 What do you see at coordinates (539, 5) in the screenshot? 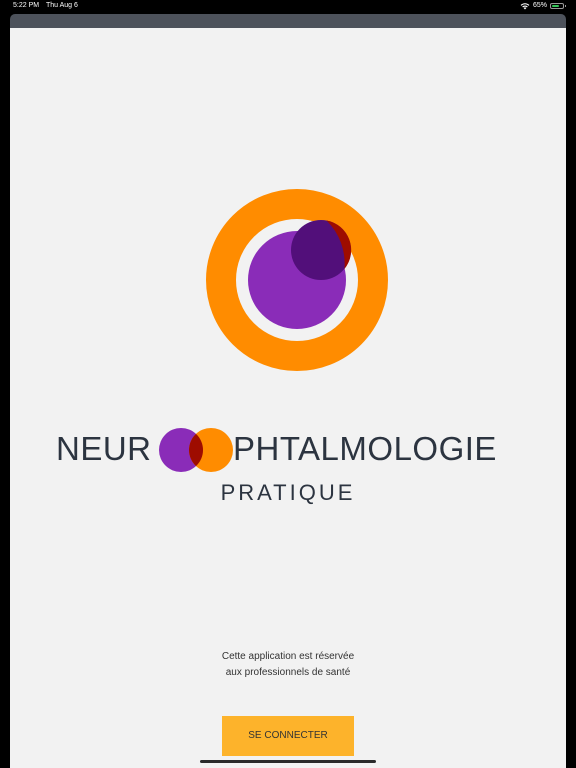
I see `battery-percent: 65%` at bounding box center [539, 5].